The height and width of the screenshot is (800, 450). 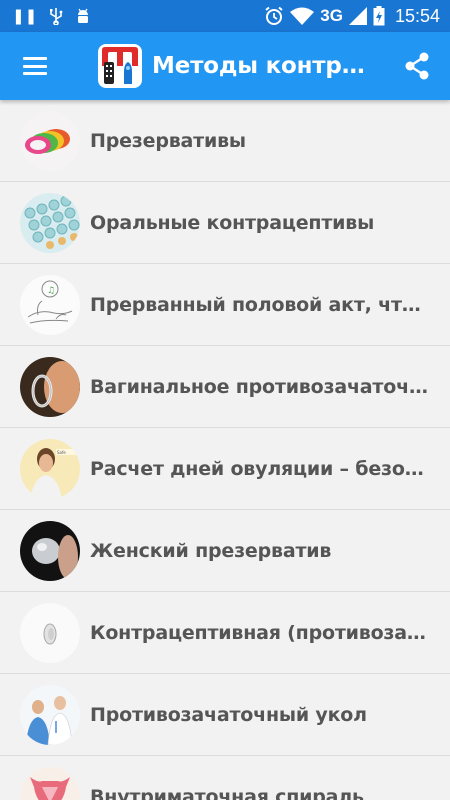 What do you see at coordinates (331, 15) in the screenshot?
I see `network-type: 3G` at bounding box center [331, 15].